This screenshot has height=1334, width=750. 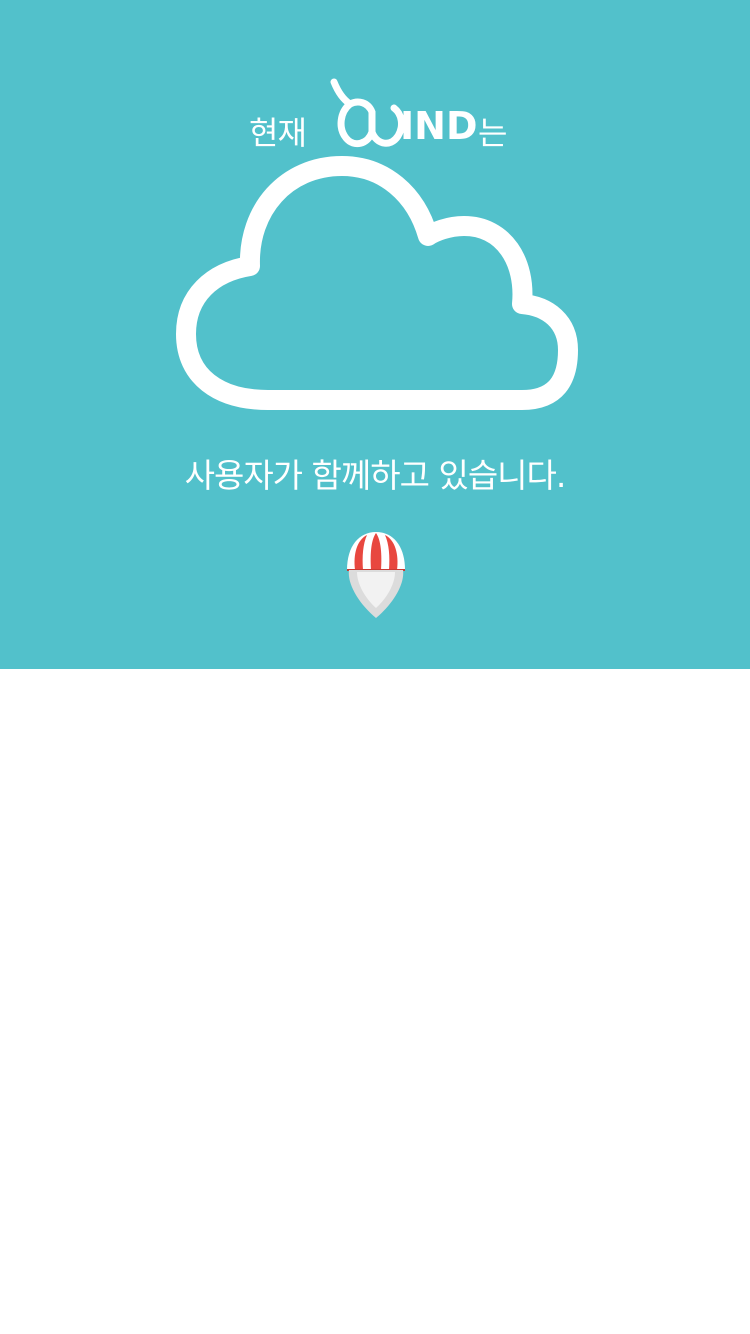 I want to click on logo-wordmark: IND, so click(x=439, y=126).